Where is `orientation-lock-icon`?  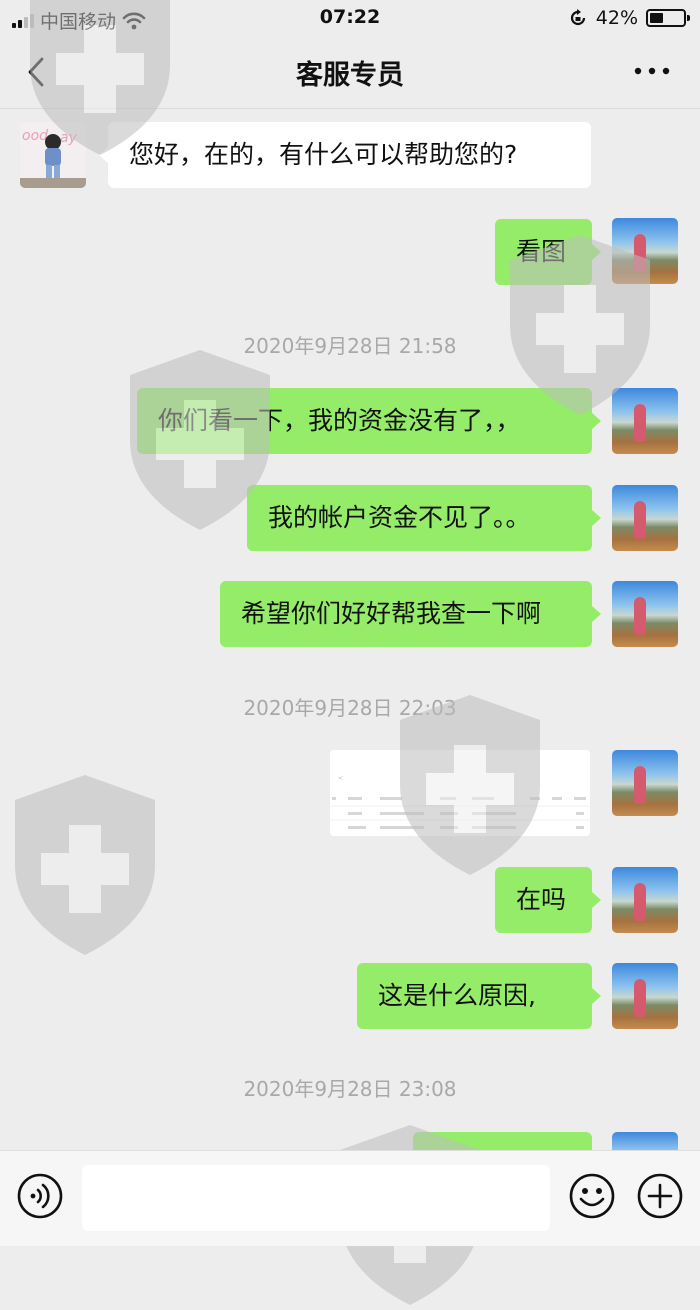 orientation-lock-icon is located at coordinates (577, 17).